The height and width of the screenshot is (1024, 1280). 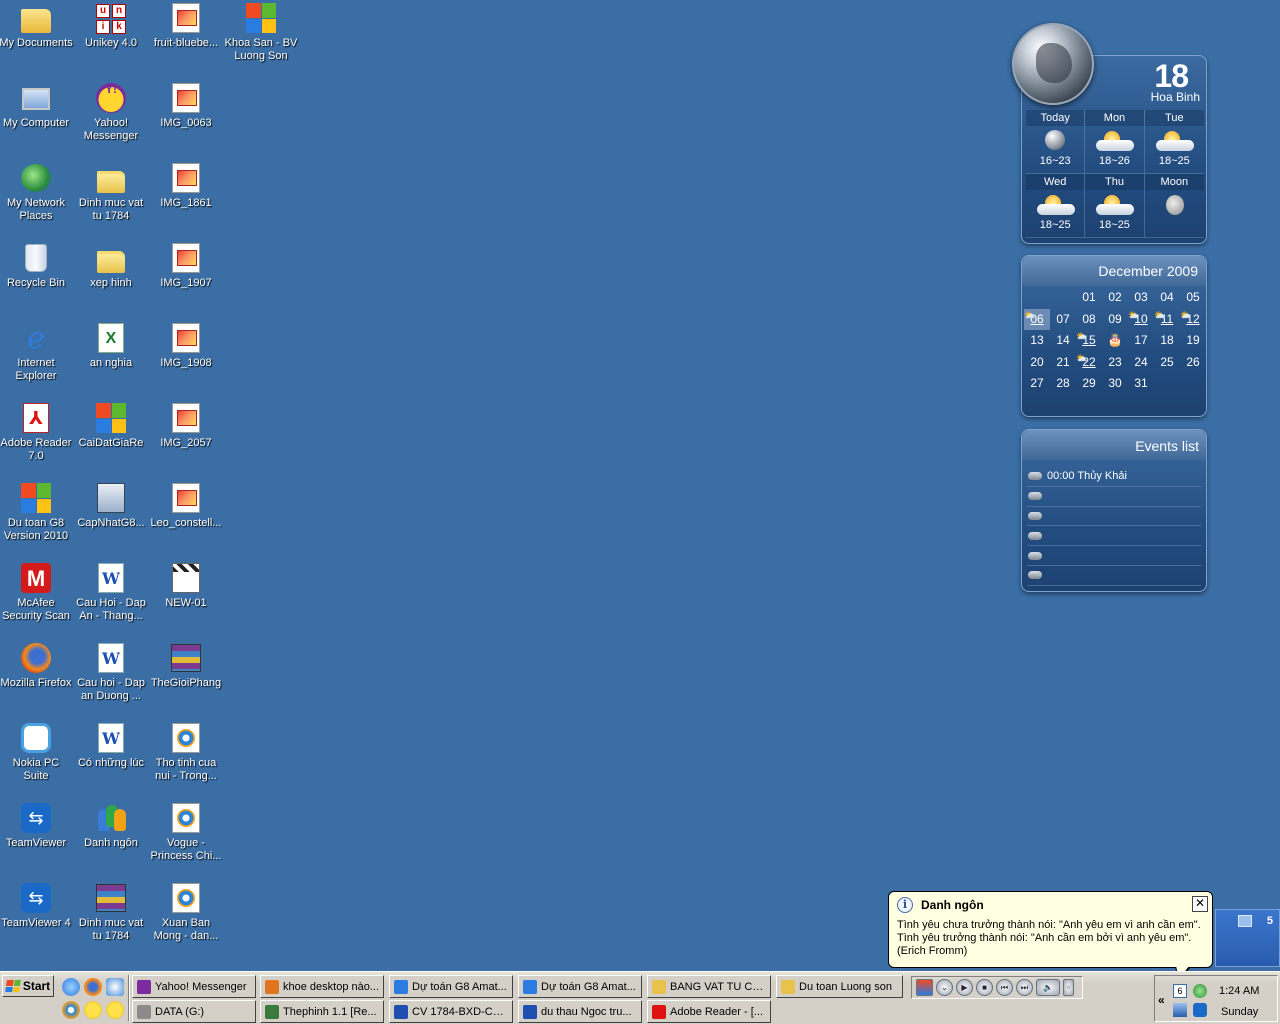 What do you see at coordinates (1115, 384) in the screenshot?
I see `calendar-day: 30` at bounding box center [1115, 384].